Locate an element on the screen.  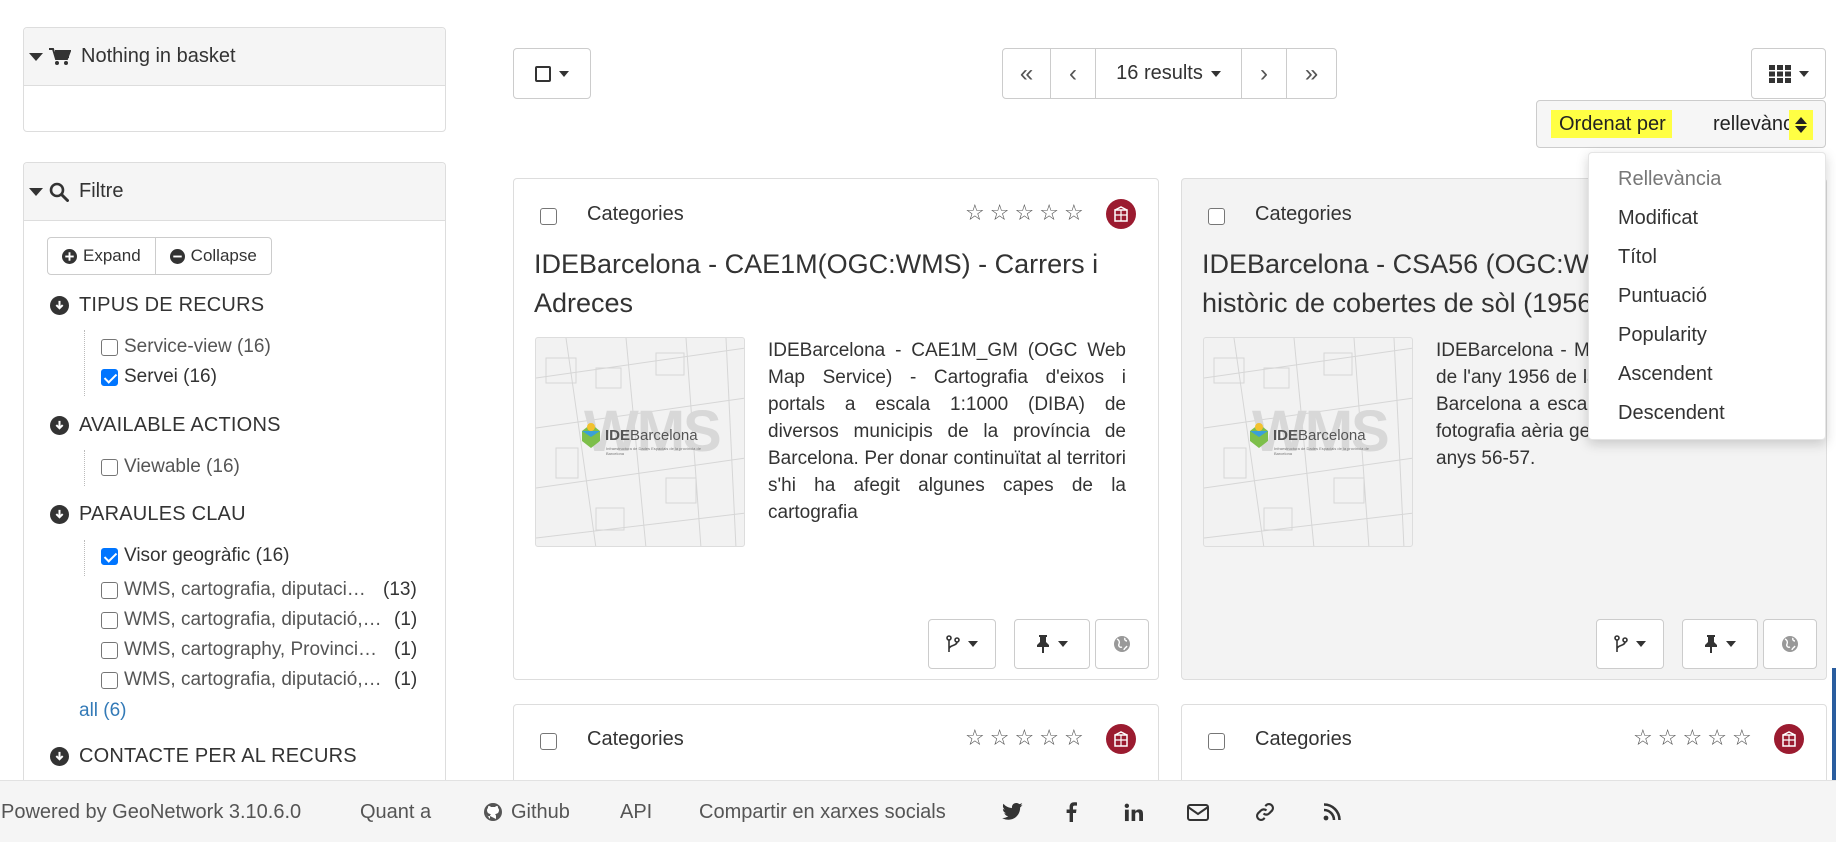
facet-item-visor-geografic: Visor geogràfic (16) is located at coordinates (195, 556).